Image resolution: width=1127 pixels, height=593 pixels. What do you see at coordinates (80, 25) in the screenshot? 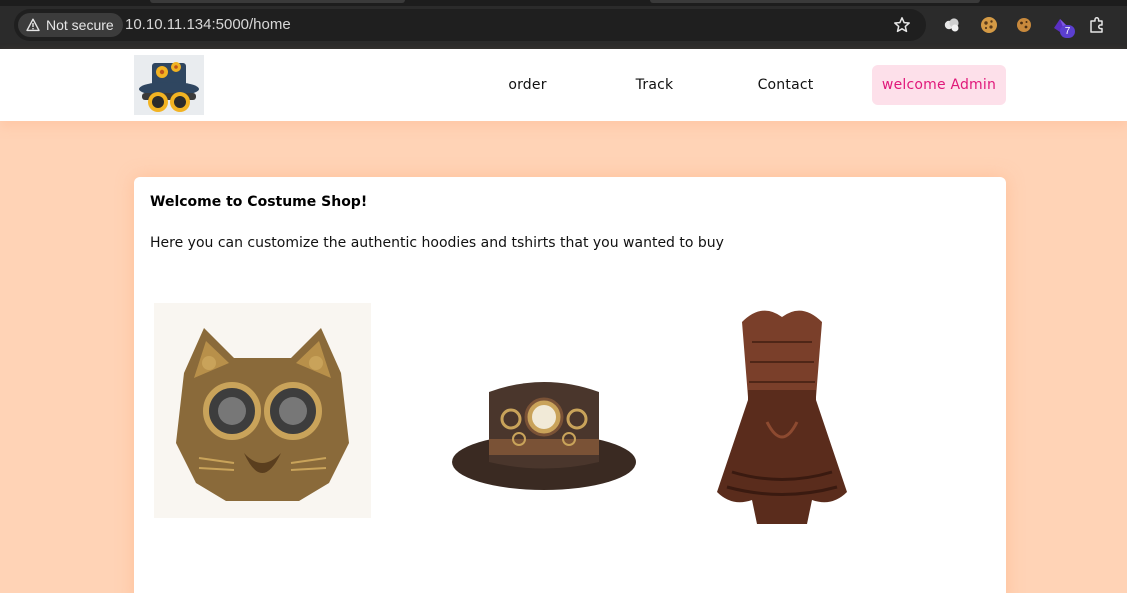
I see `security-label: Not secure` at bounding box center [80, 25].